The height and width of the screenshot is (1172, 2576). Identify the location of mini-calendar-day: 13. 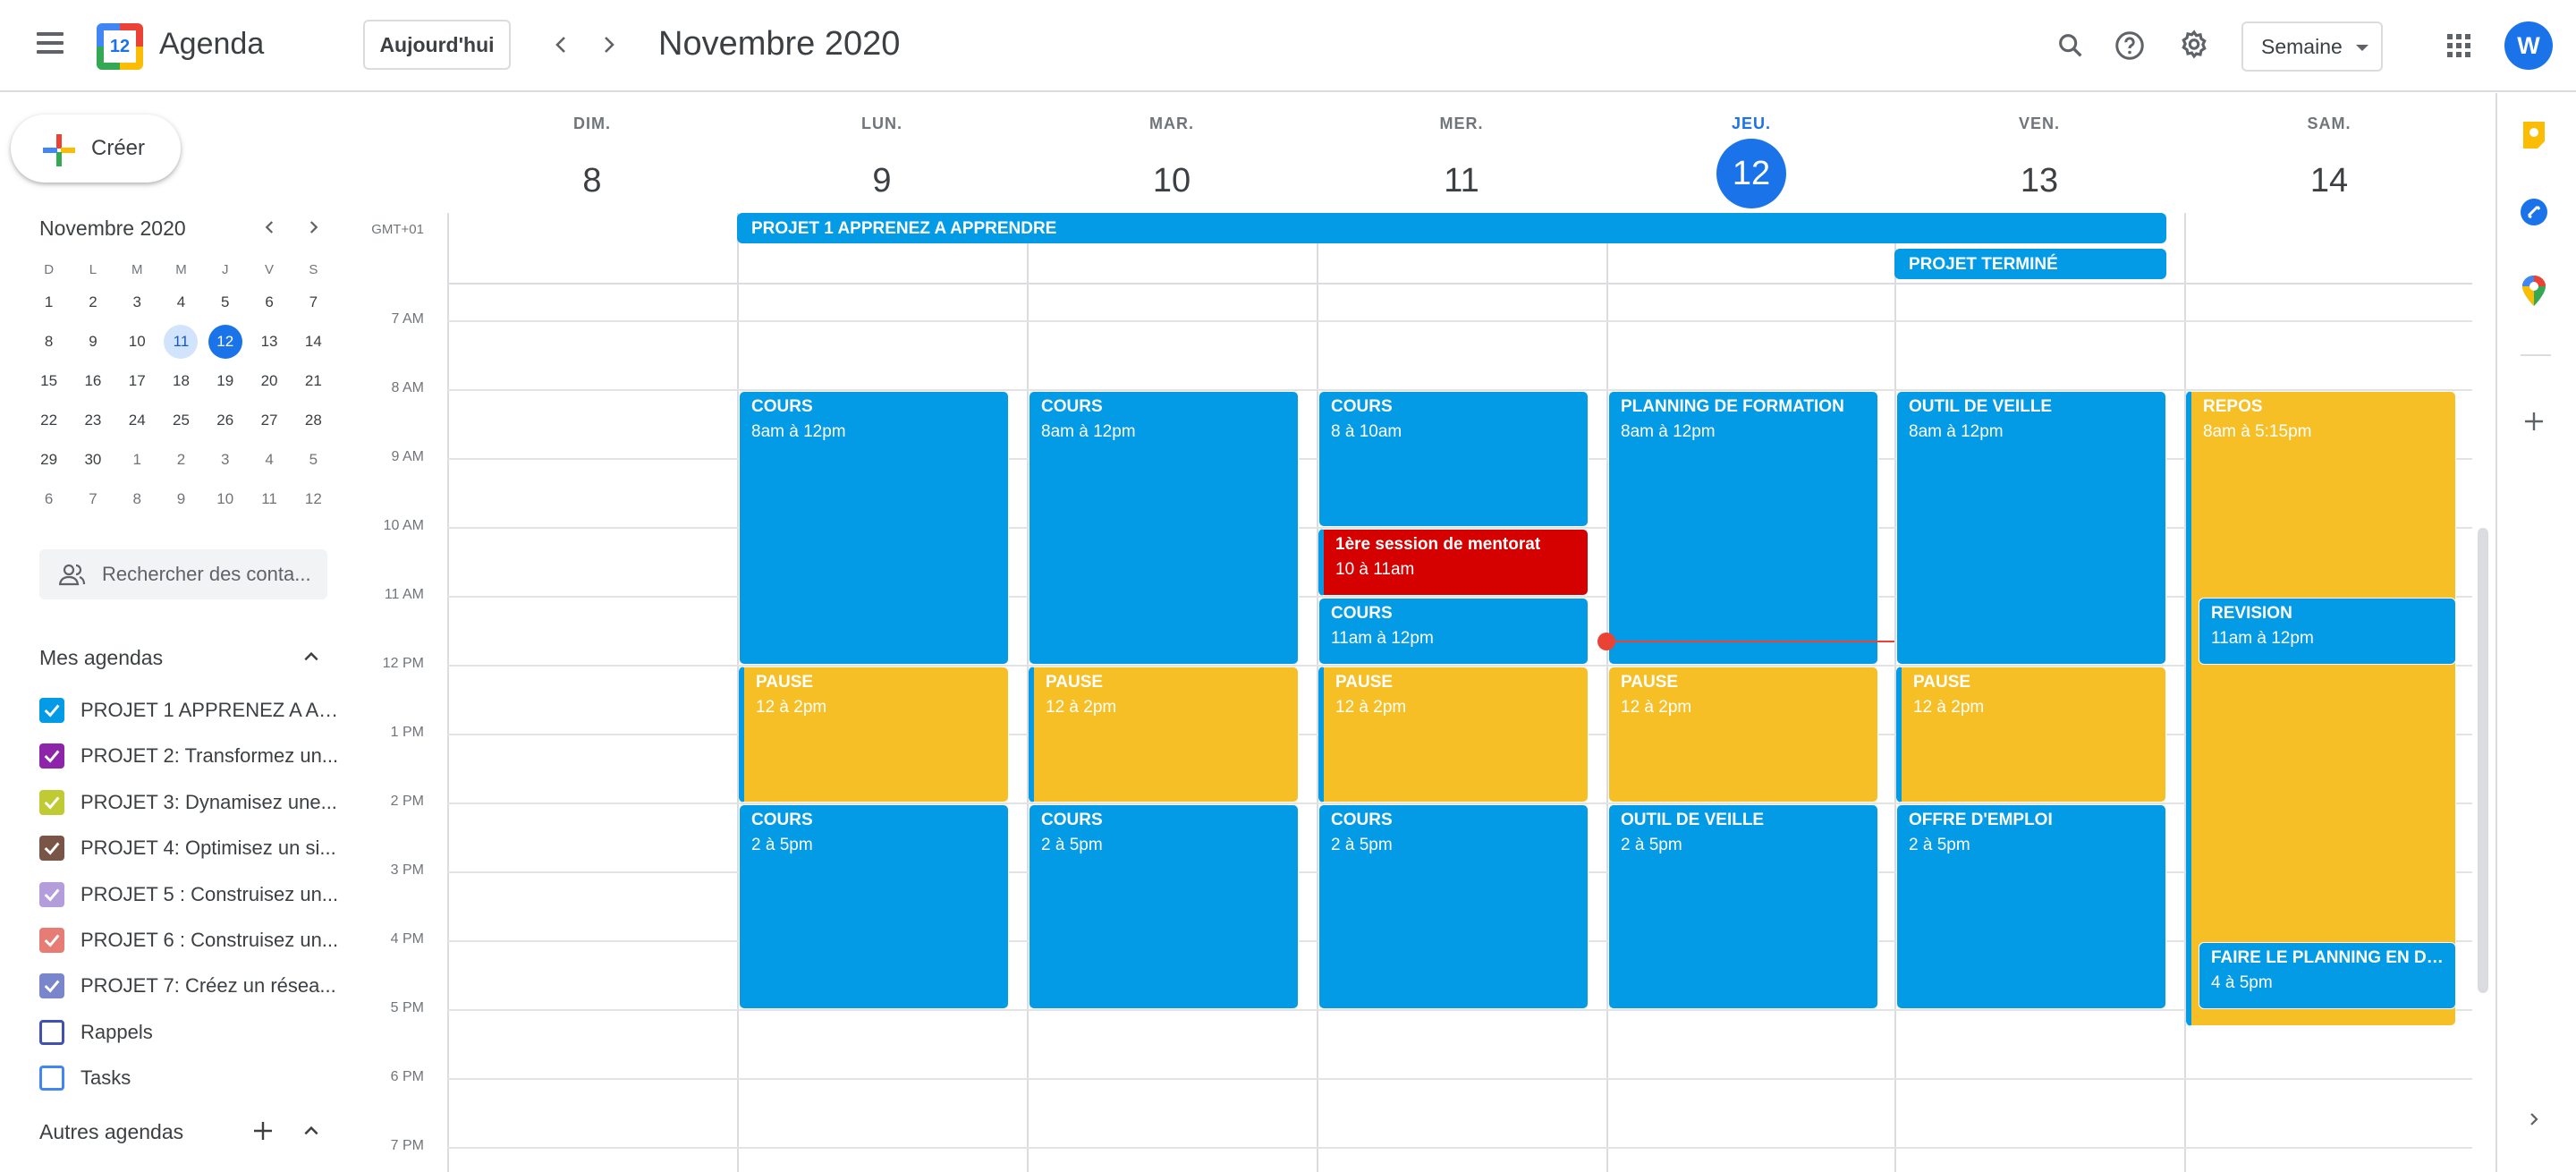
(269, 342).